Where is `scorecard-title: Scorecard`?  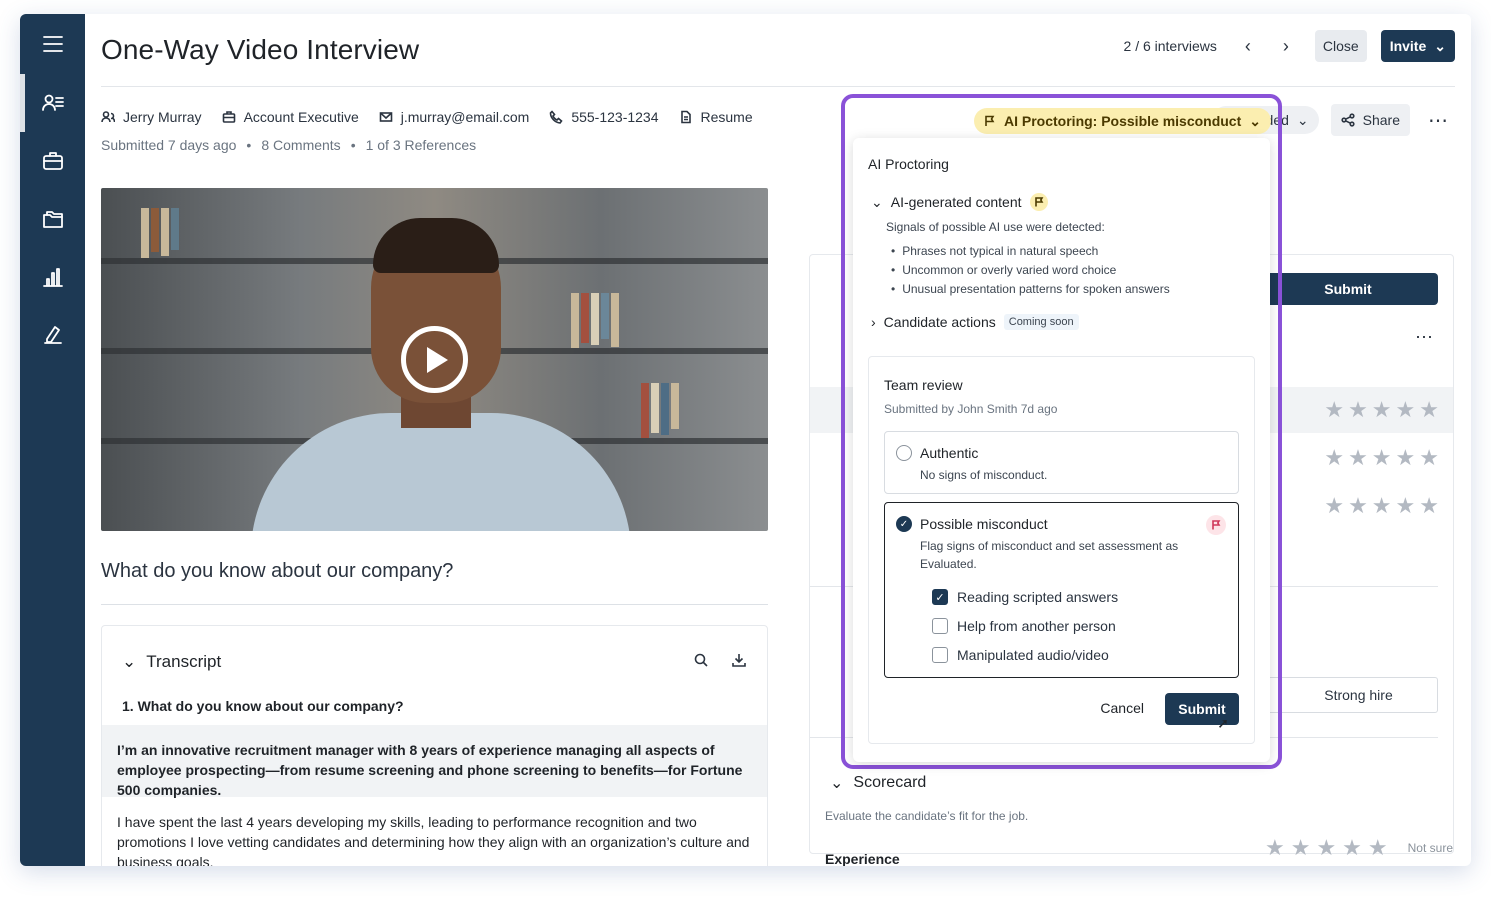 scorecard-title: Scorecard is located at coordinates (890, 782).